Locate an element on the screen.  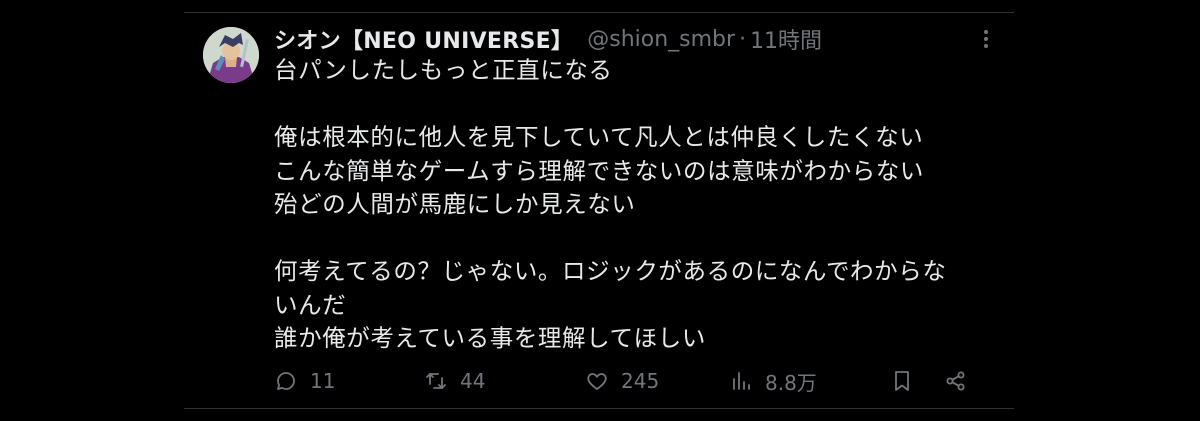
avatar-illustration is located at coordinates (231, 55).